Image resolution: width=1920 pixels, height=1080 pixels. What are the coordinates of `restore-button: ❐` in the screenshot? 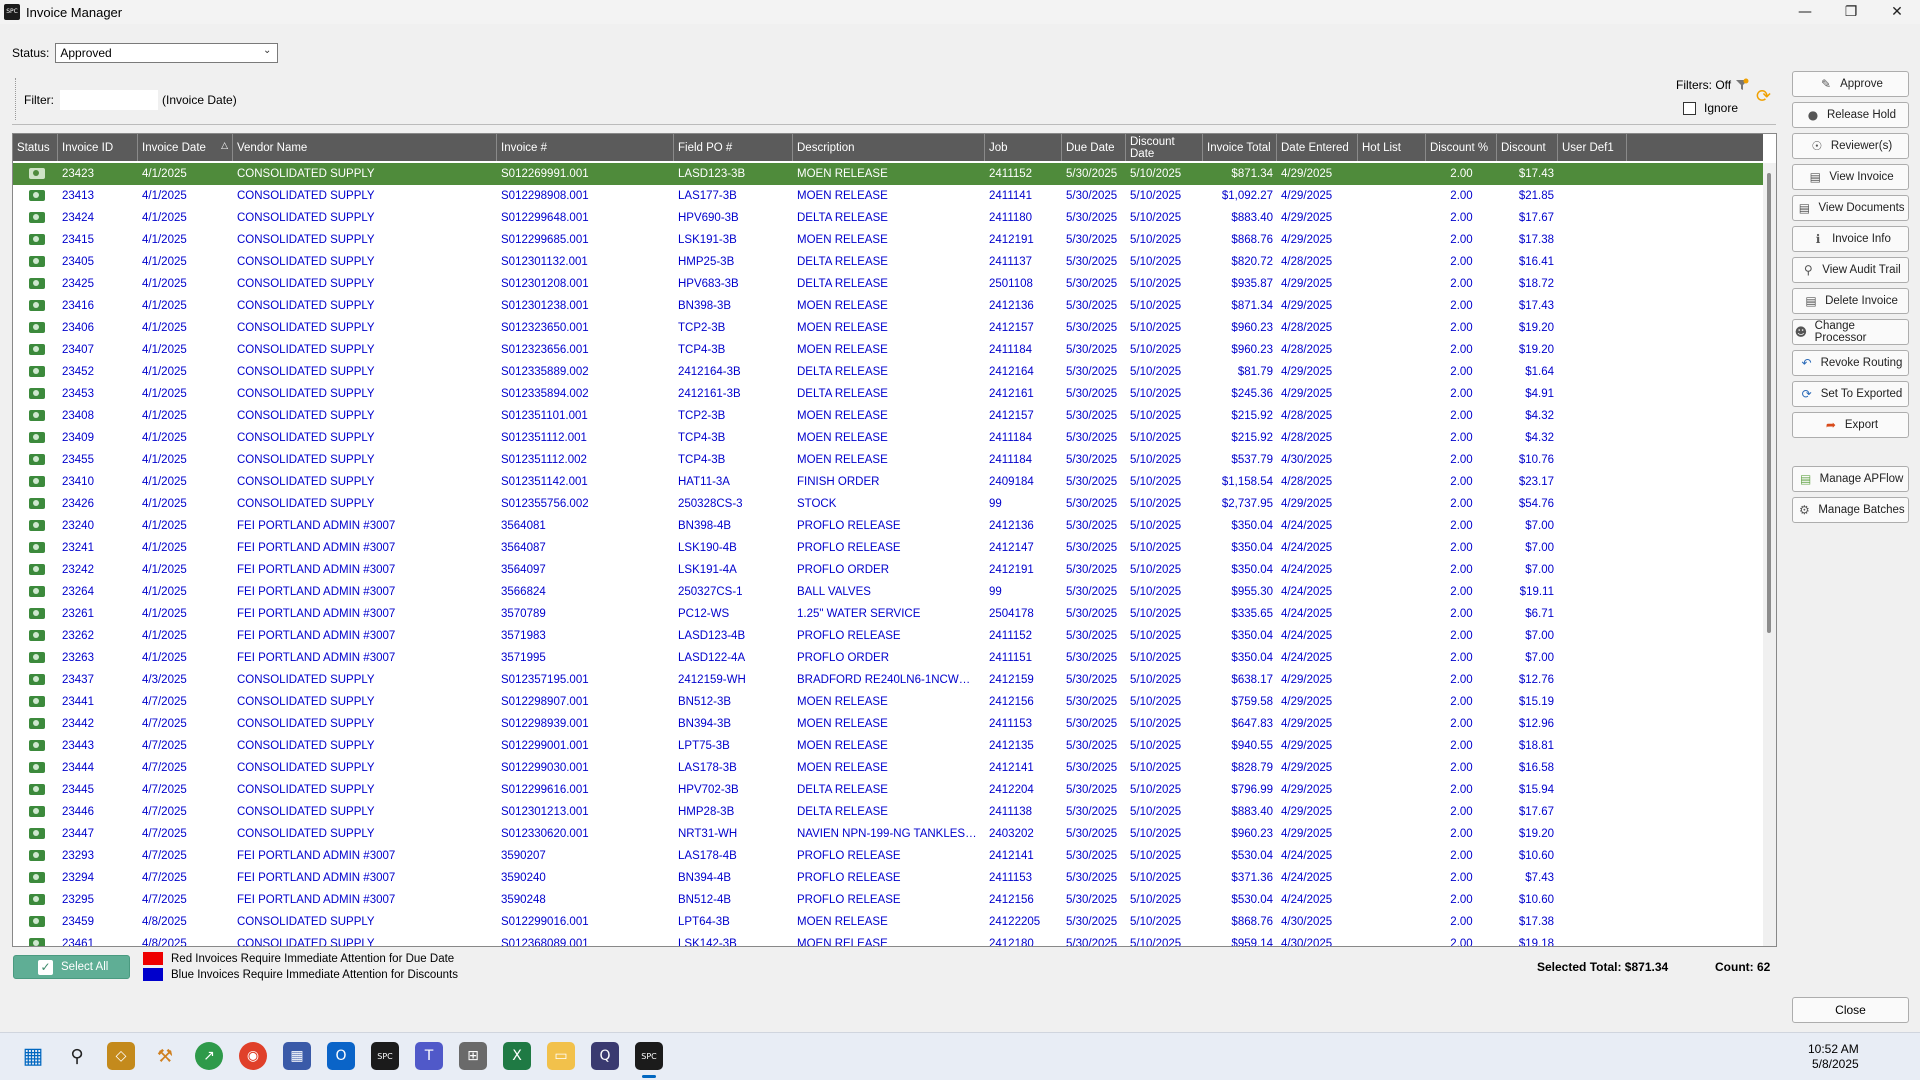 It's located at (1851, 12).